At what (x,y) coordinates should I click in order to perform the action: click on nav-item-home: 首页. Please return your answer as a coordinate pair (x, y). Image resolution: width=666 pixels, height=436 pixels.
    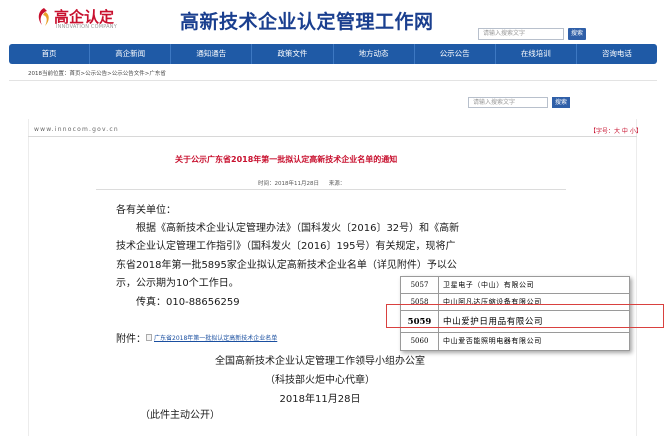
    Looking at the image, I should click on (50, 54).